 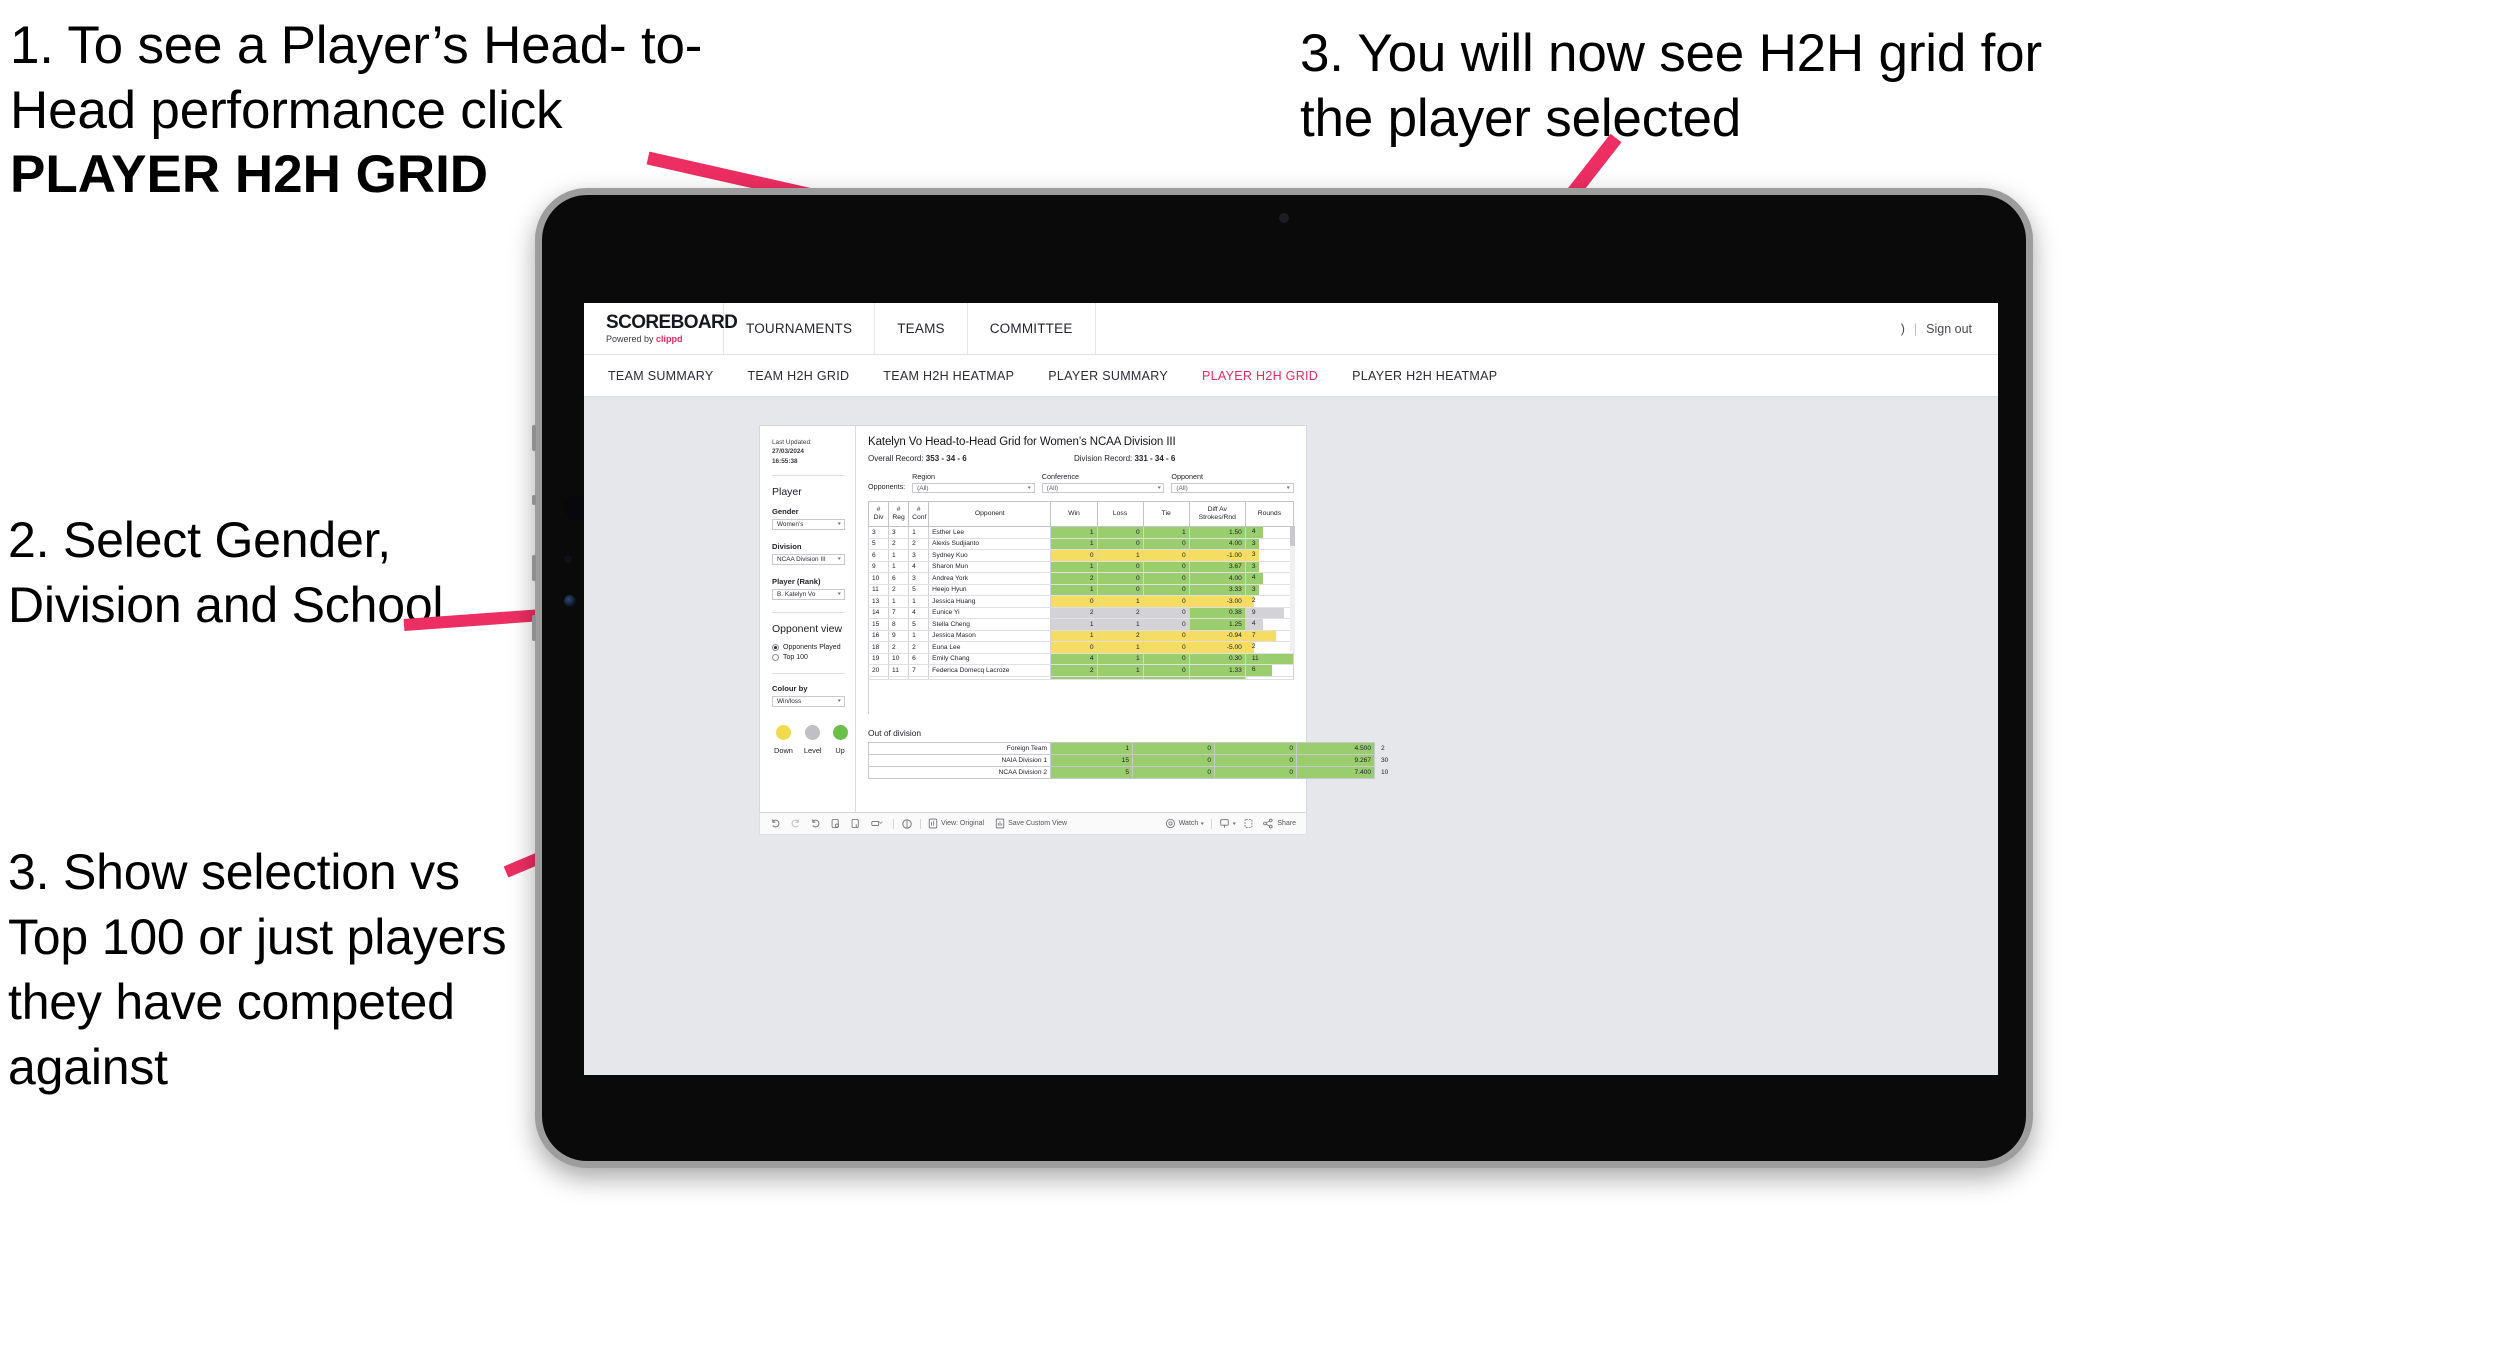 I want to click on table-row: 13 1 1 Jessica Huang 0 1 0 -3.00 2, so click(x=1081, y=601).